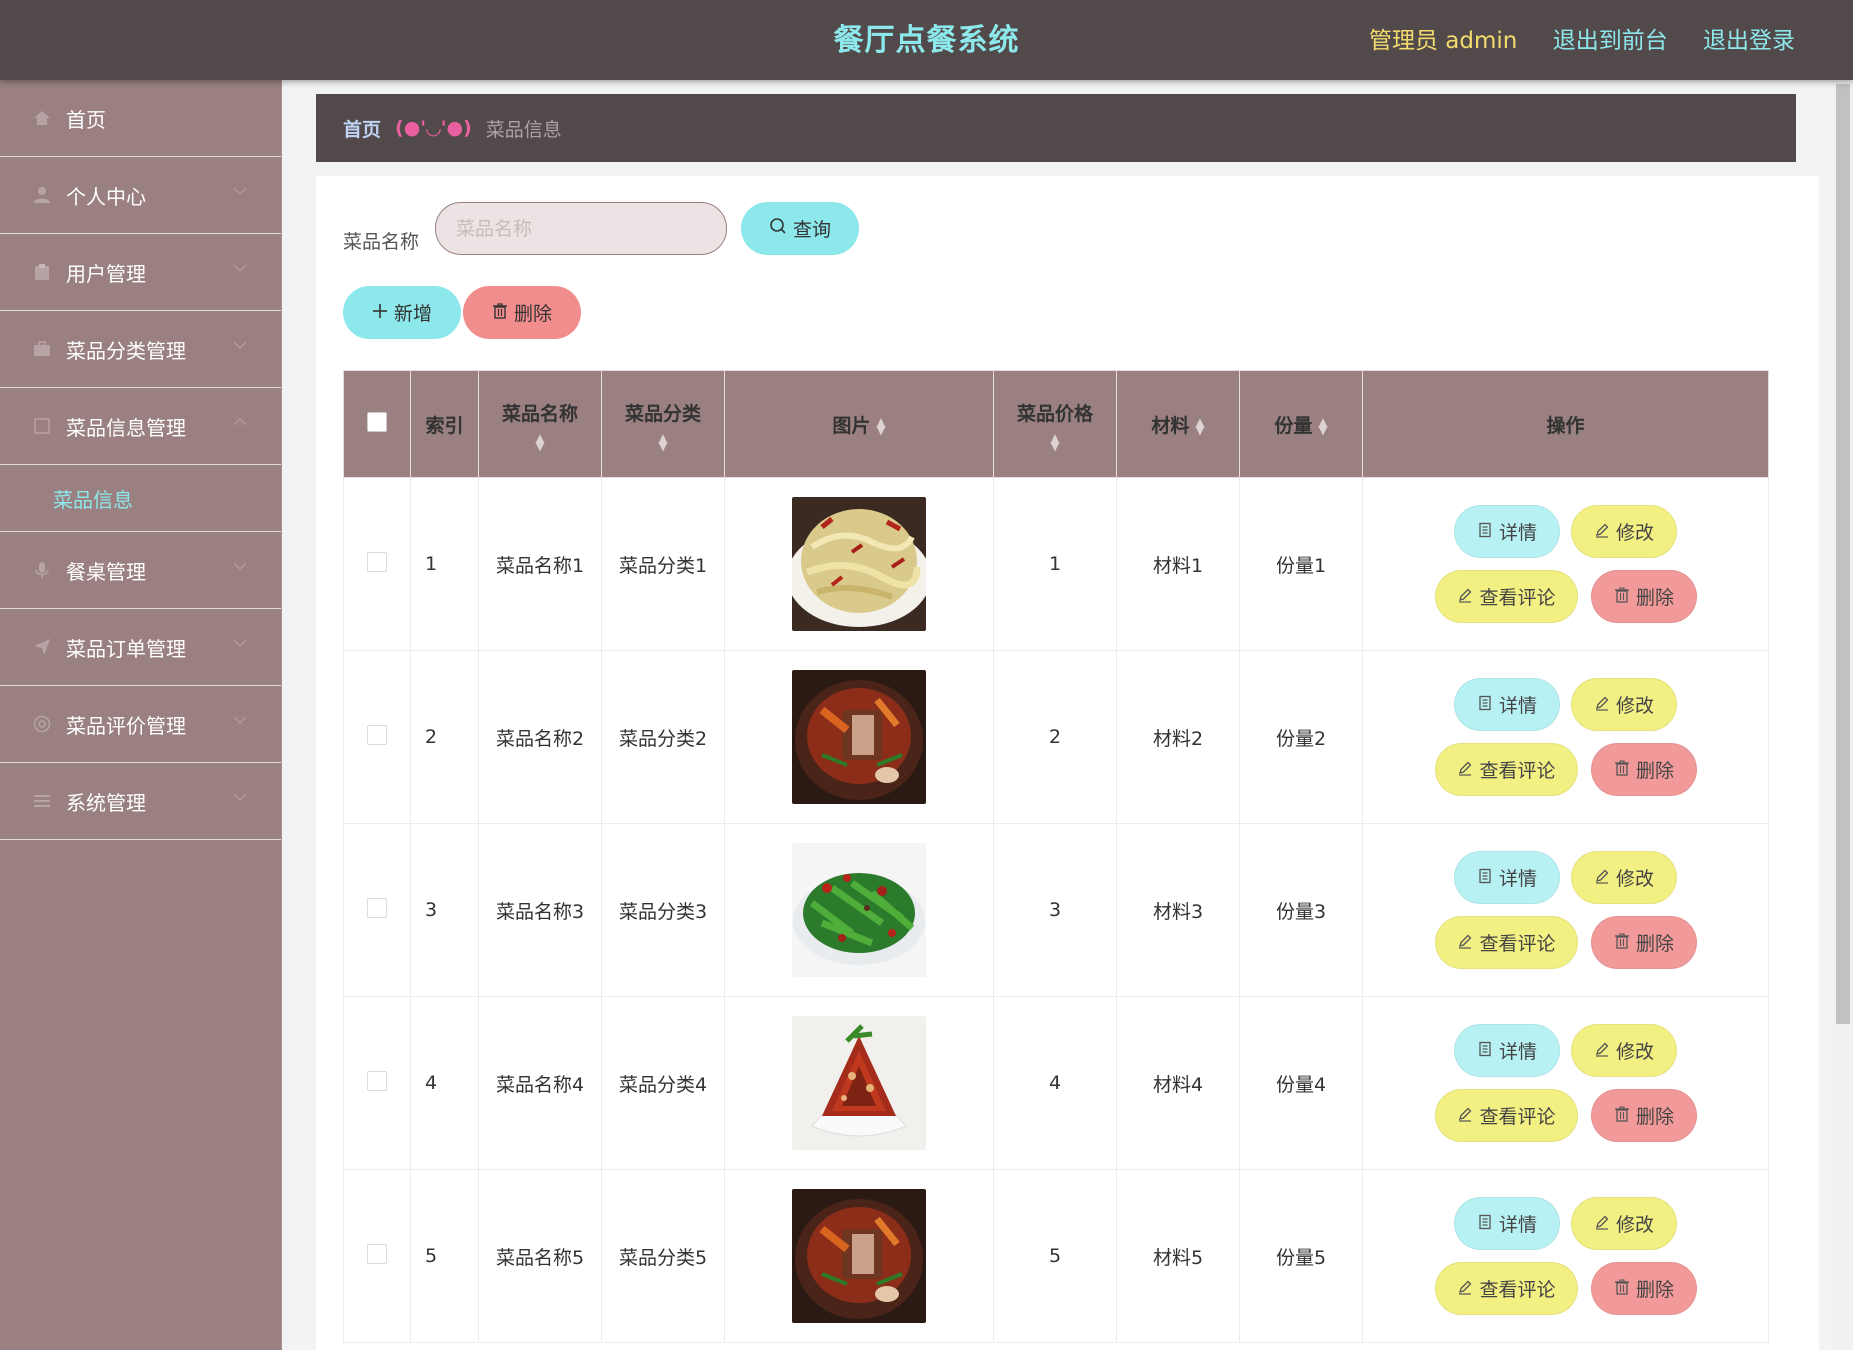  Describe the element at coordinates (140, 801) in the screenshot. I see `sidebar-item-system-management: 系统管理` at that location.